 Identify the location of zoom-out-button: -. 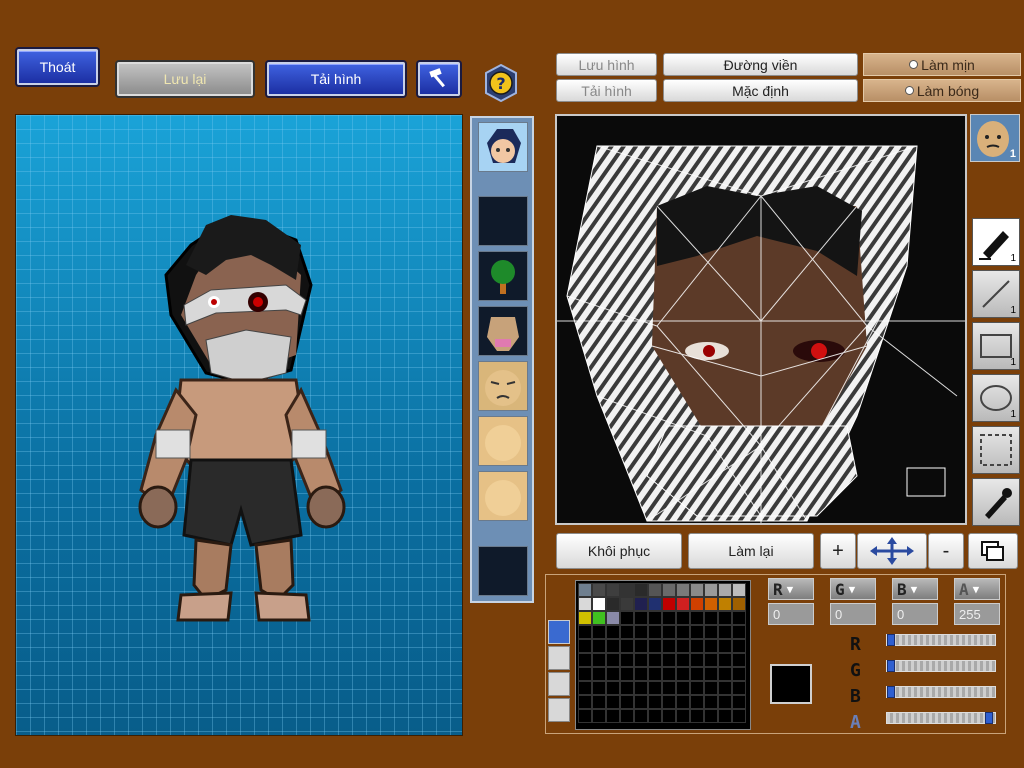
(946, 551).